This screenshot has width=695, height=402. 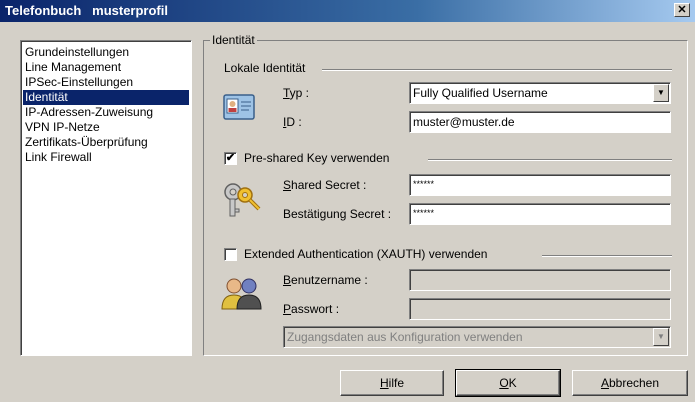 What do you see at coordinates (239, 107) in the screenshot?
I see `id-card-icon` at bounding box center [239, 107].